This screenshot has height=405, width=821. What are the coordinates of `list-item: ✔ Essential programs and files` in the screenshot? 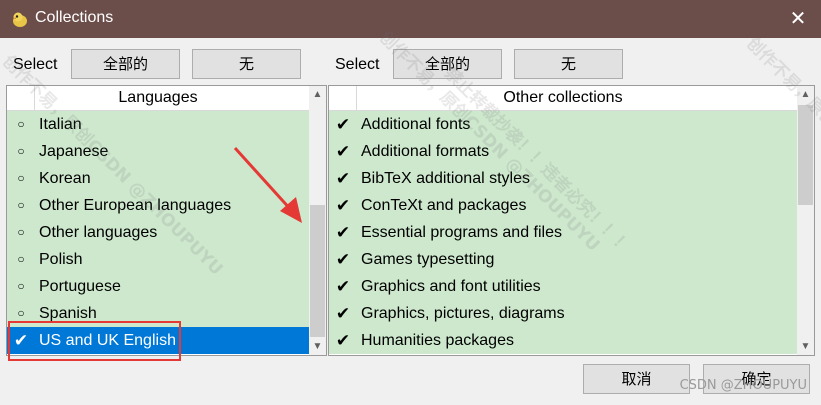 It's located at (563, 232).